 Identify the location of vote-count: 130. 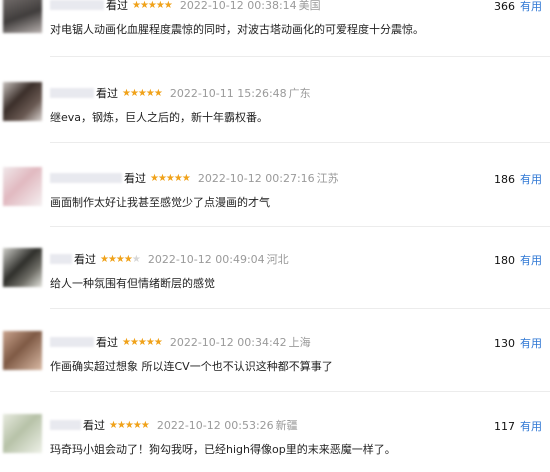
(504, 343).